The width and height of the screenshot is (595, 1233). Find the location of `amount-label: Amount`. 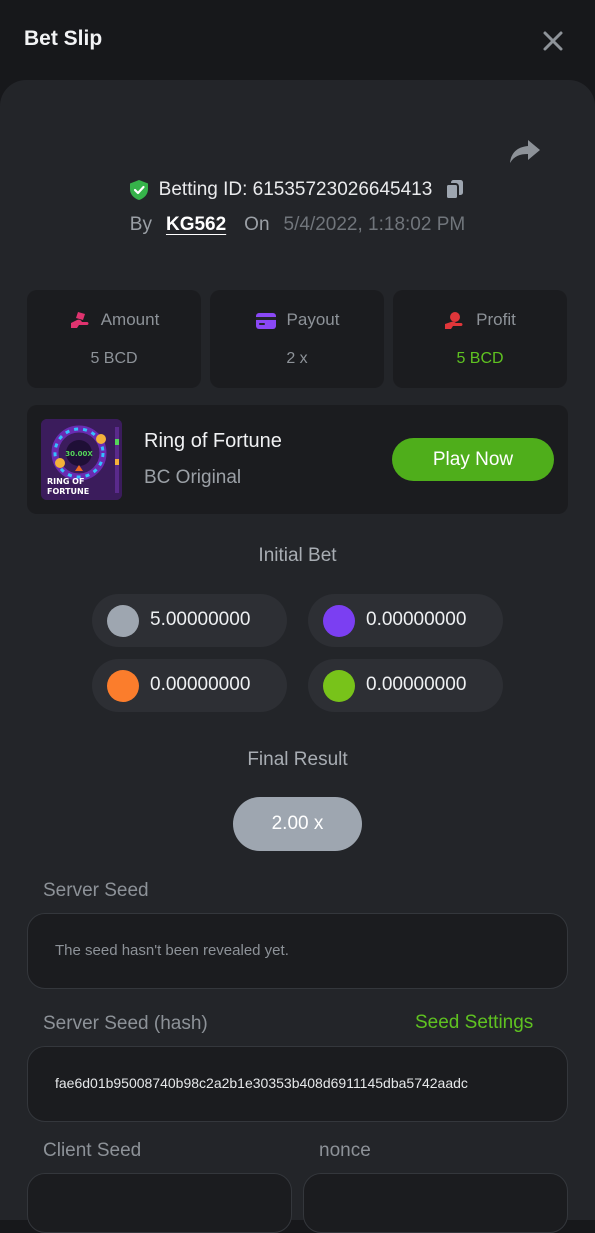

amount-label: Amount is located at coordinates (130, 319).